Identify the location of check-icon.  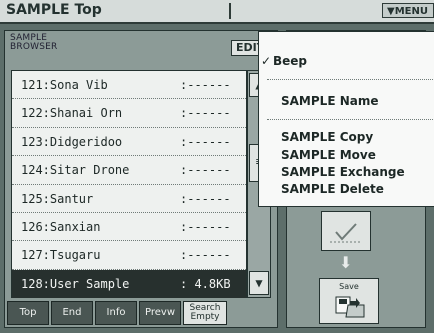
(346, 233).